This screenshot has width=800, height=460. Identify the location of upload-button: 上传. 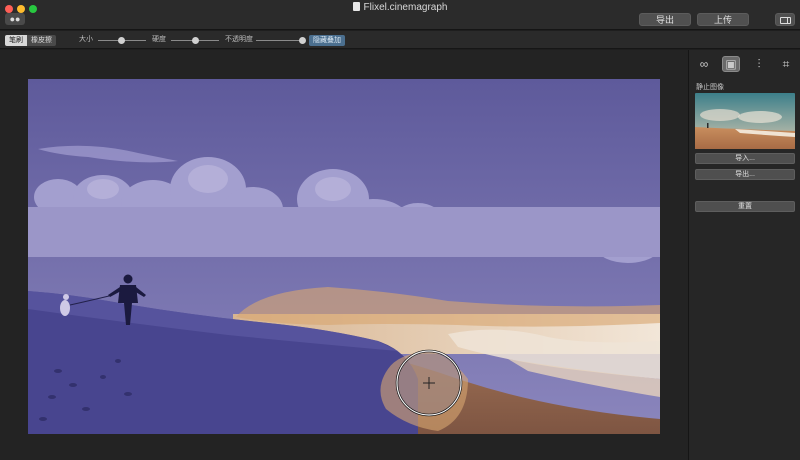
(723, 19).